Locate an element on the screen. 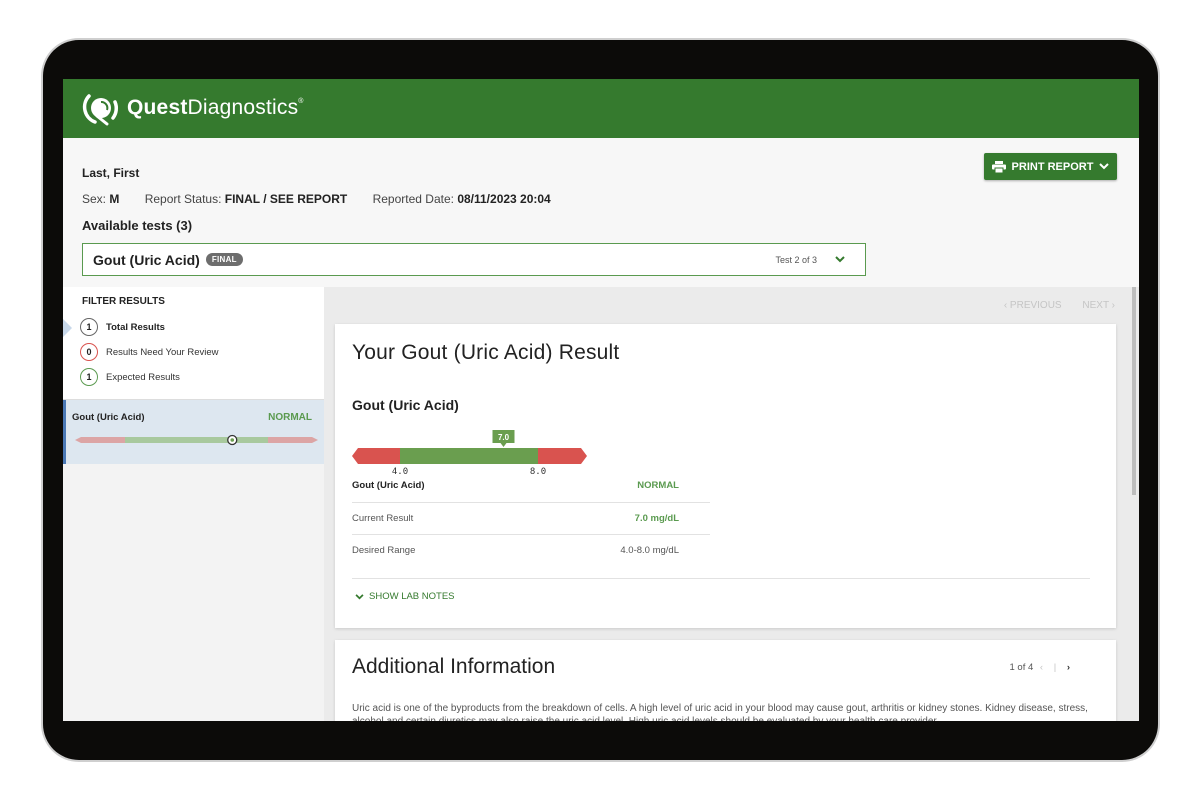 The height and width of the screenshot is (800, 1200). result-name: Gout (Uric Acid) is located at coordinates (108, 417).